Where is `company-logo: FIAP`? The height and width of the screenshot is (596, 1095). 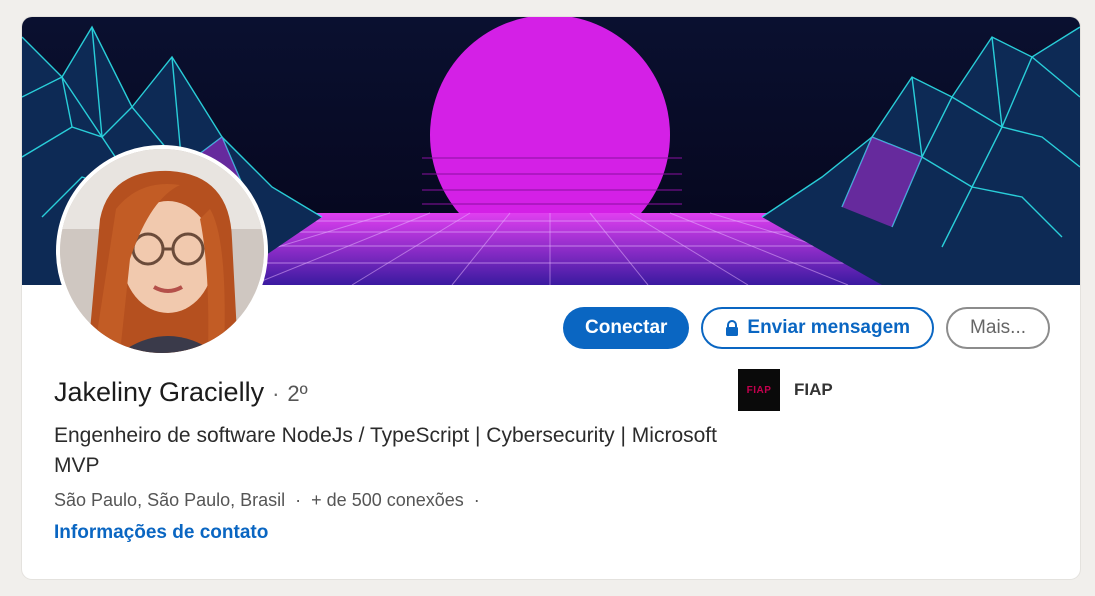 company-logo: FIAP is located at coordinates (759, 390).